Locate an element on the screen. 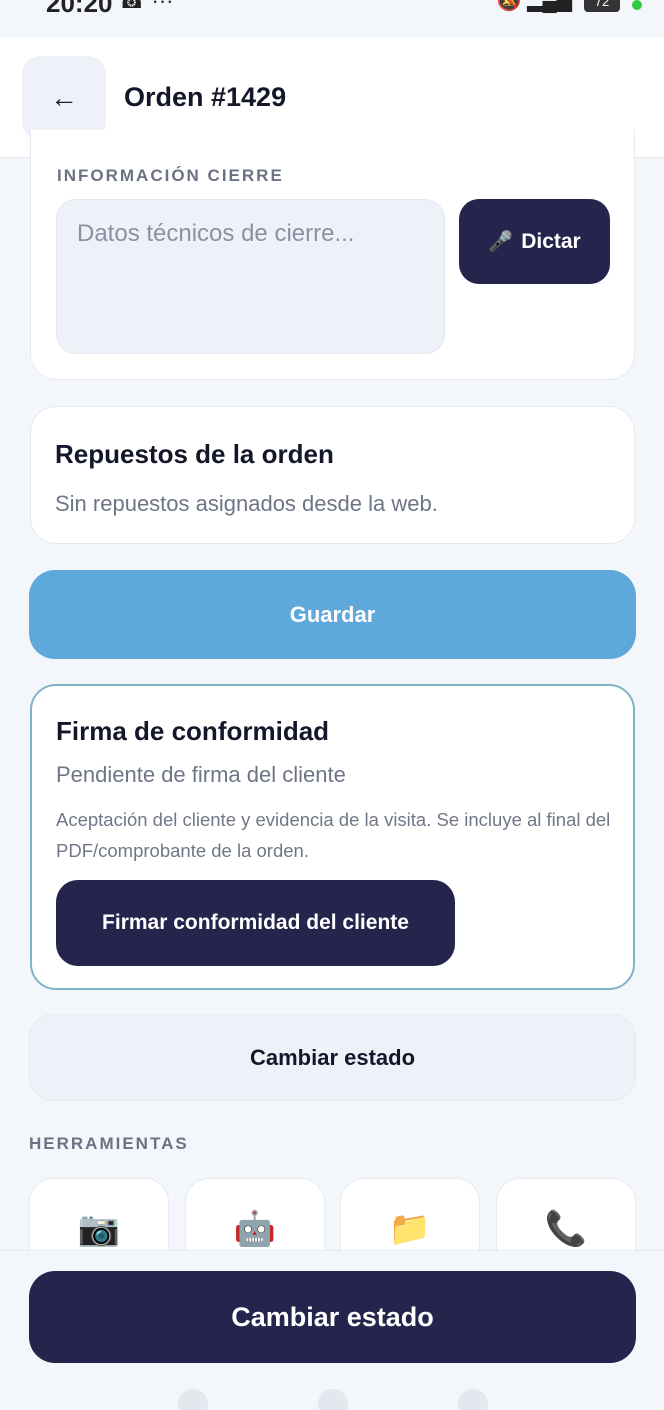 Image resolution: width=664 pixels, height=1410 pixels. bottom-action-bar: Cambiar estado is located at coordinates (332, 1330).